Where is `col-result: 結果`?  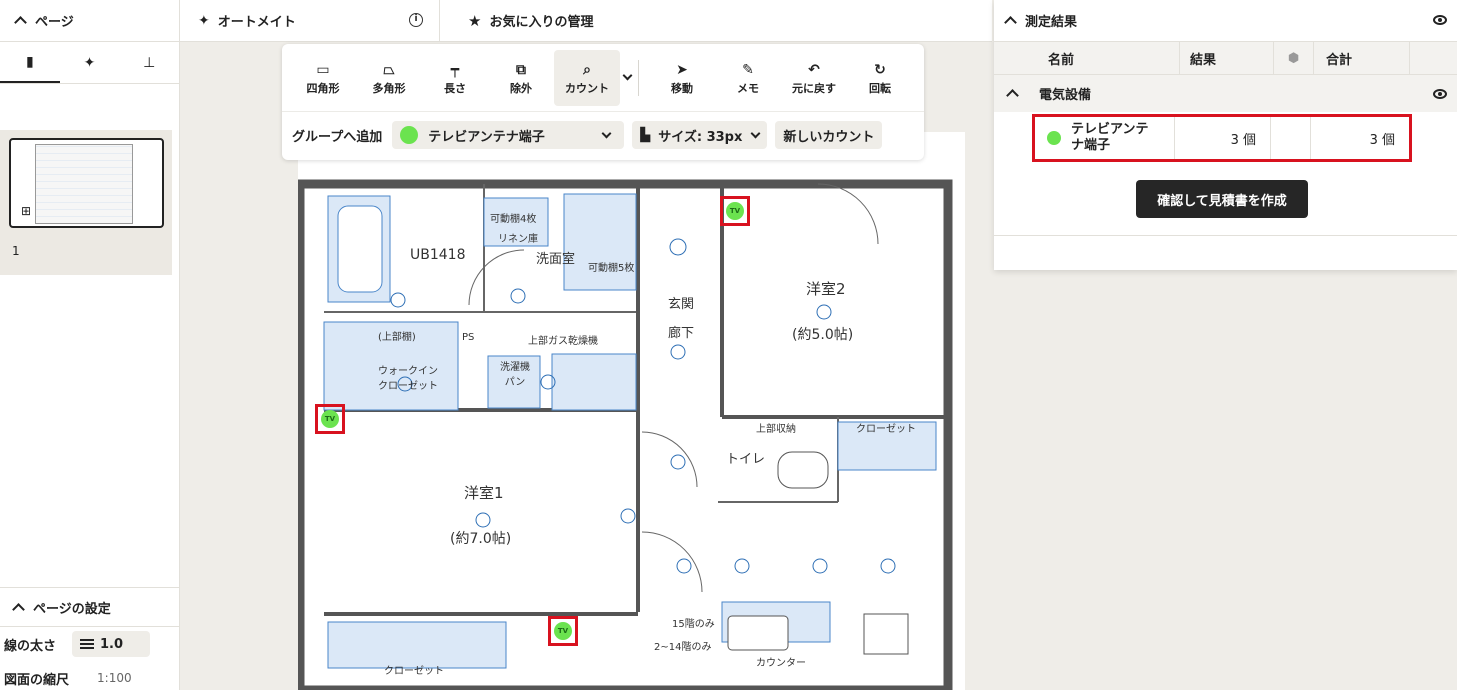
col-result: 結果 is located at coordinates (1227, 58).